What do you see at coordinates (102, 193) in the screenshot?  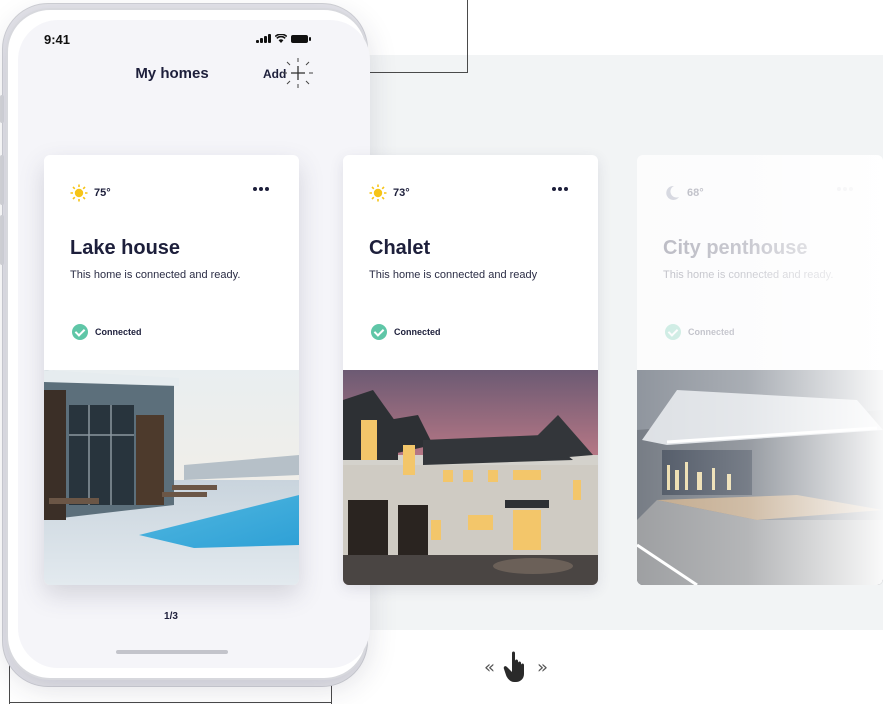 I see `temperature: 75°` at bounding box center [102, 193].